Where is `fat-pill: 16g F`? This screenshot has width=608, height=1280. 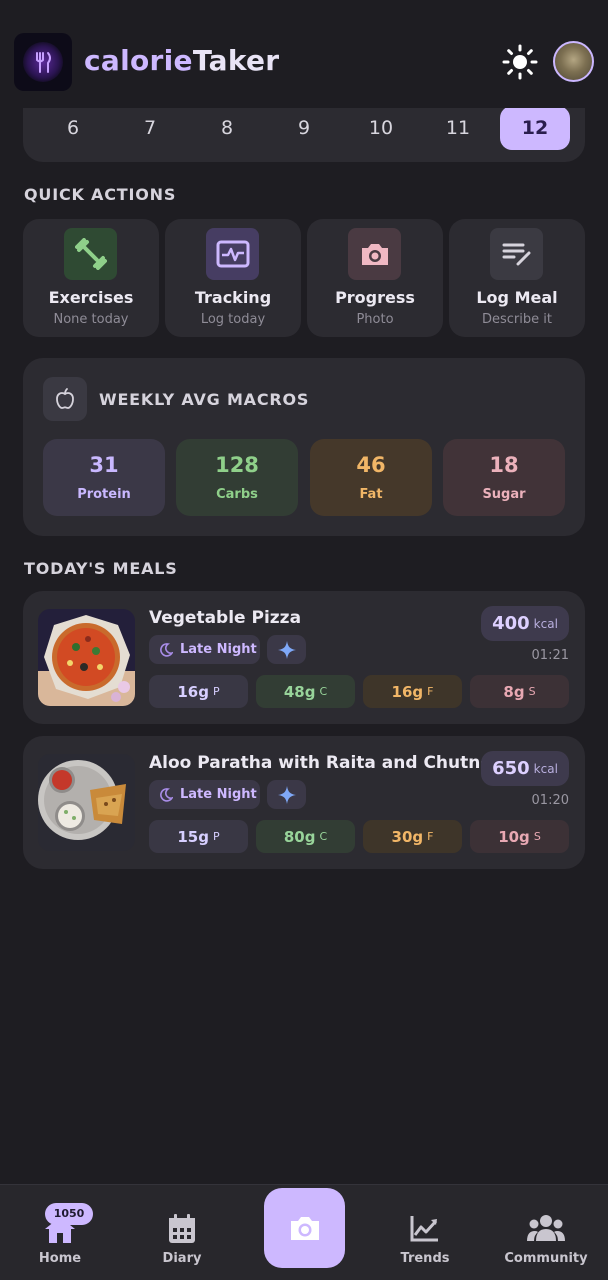 fat-pill: 16g F is located at coordinates (412, 691).